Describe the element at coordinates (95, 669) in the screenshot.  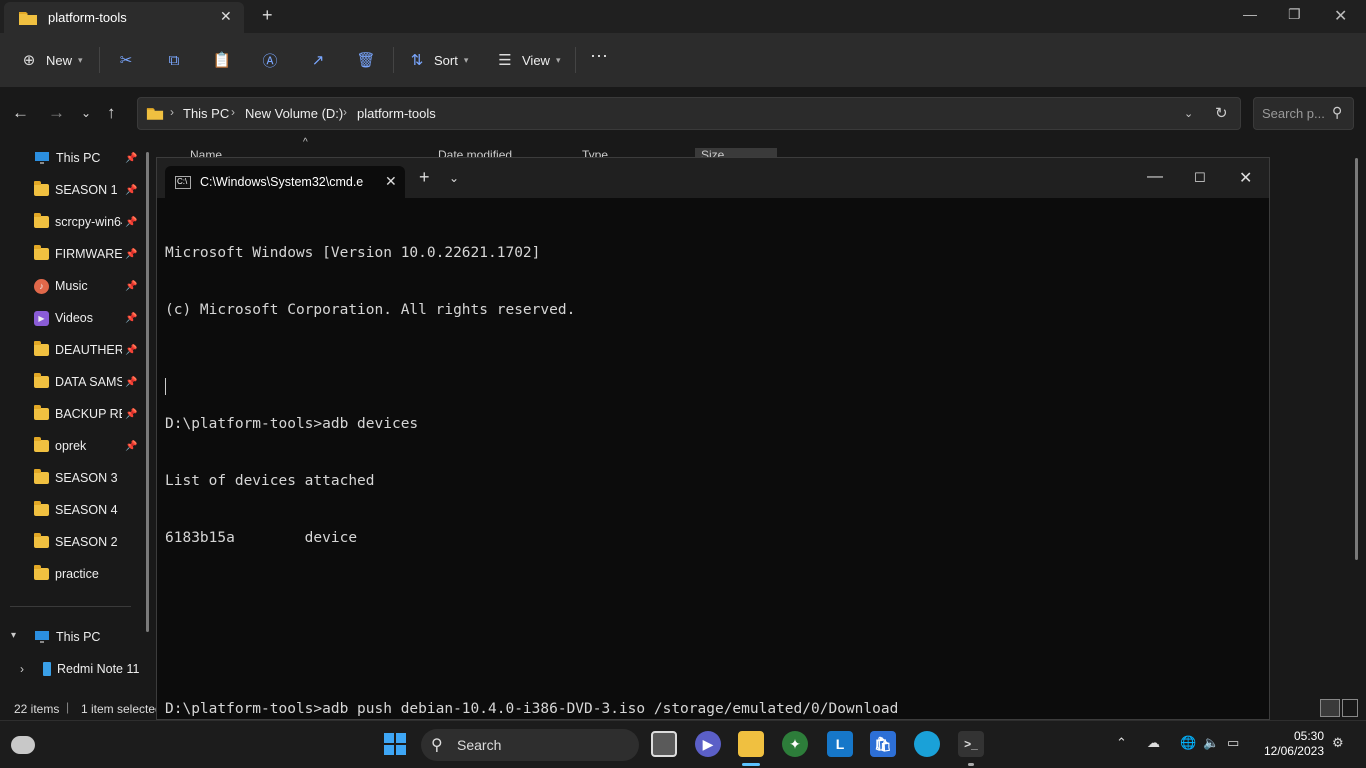
I see `sidebar-item-redmi-note: Redmi Note 11` at that location.